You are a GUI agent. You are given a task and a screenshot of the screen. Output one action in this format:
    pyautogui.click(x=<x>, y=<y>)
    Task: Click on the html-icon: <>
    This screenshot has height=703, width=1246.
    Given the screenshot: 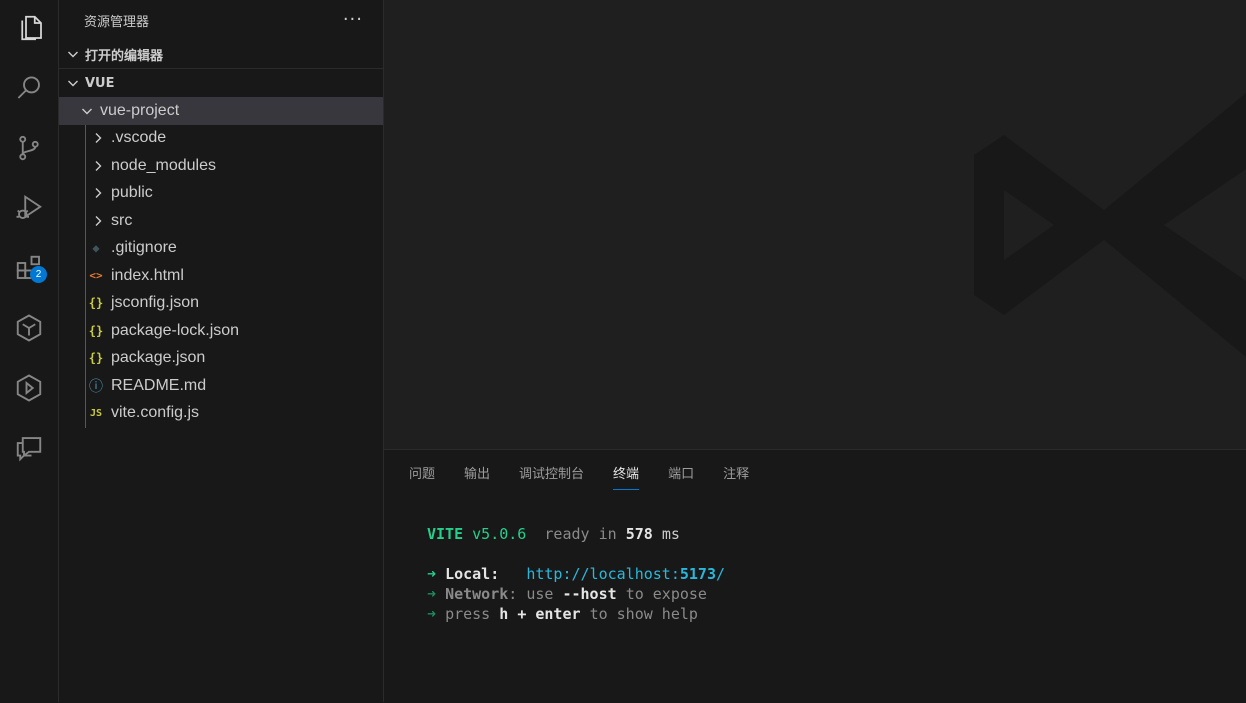 What is the action you would take?
    pyautogui.click(x=96, y=276)
    